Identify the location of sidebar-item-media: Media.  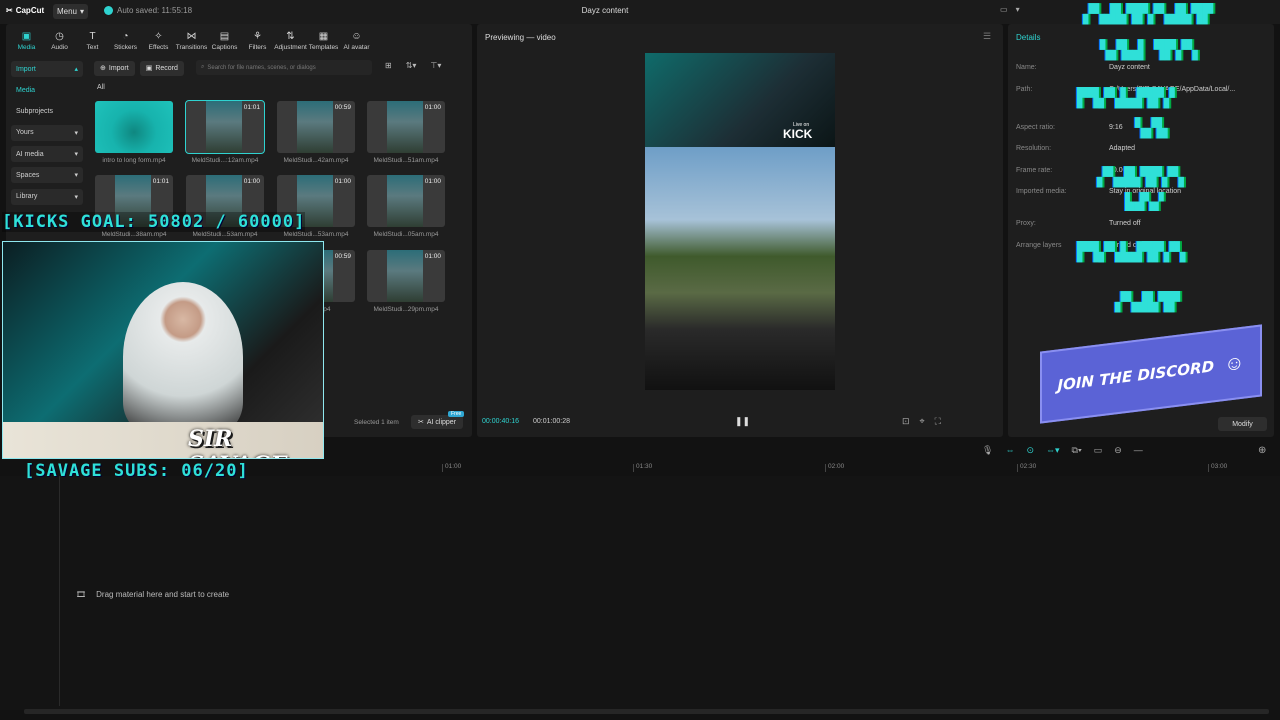
(47, 90).